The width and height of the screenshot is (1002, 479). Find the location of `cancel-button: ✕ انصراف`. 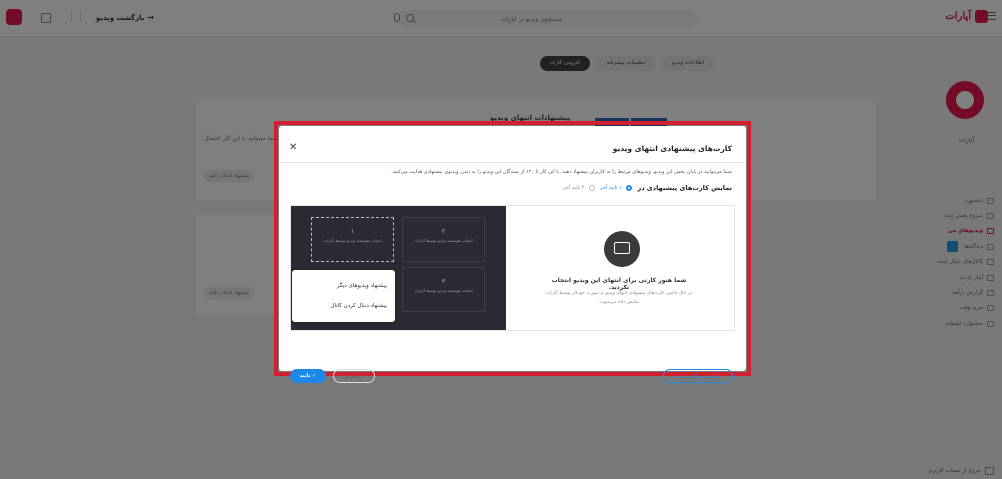

cancel-button: ✕ انصراف is located at coordinates (354, 376).